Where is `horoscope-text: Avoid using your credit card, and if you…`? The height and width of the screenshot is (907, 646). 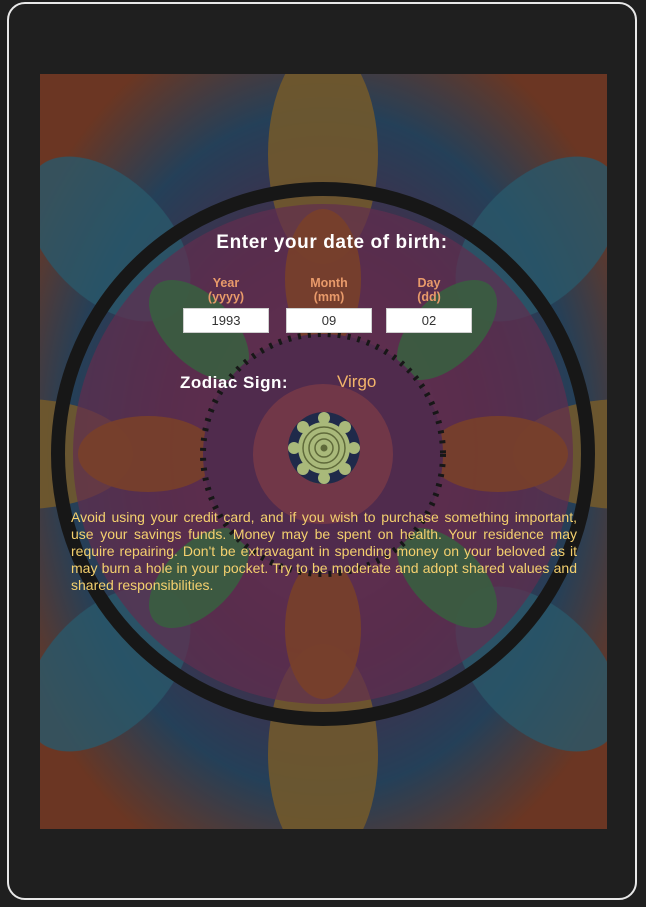
horoscope-text: Avoid using your credit card, and if you… is located at coordinates (324, 551).